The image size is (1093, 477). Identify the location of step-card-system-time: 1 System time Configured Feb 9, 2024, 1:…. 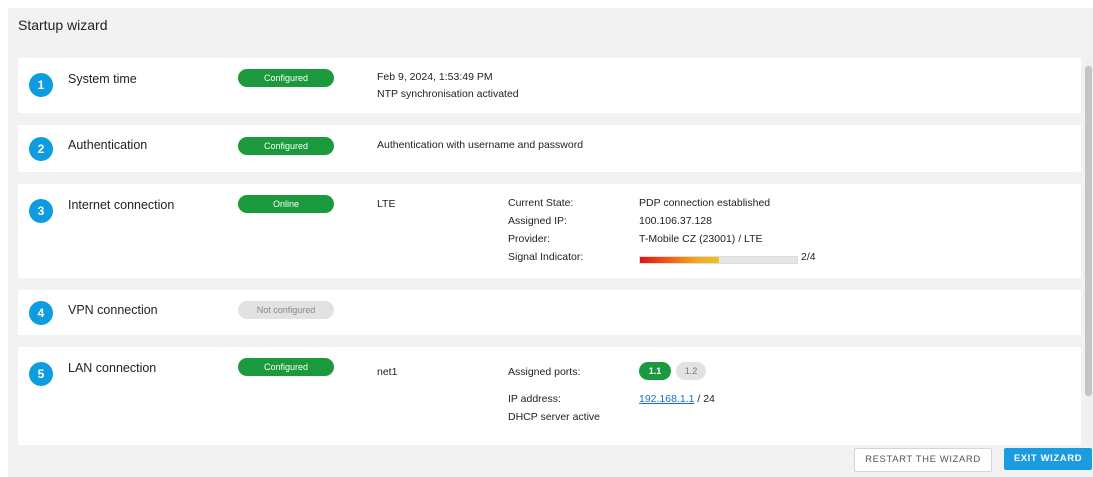
(549, 85).